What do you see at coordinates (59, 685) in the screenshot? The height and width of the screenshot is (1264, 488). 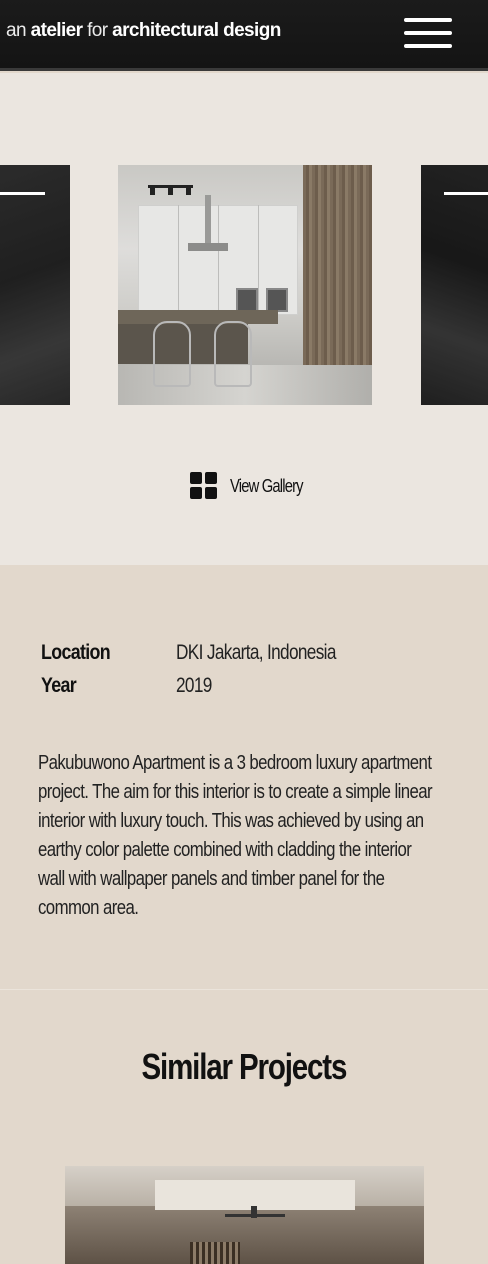 I see `meta-year-label: Year` at bounding box center [59, 685].